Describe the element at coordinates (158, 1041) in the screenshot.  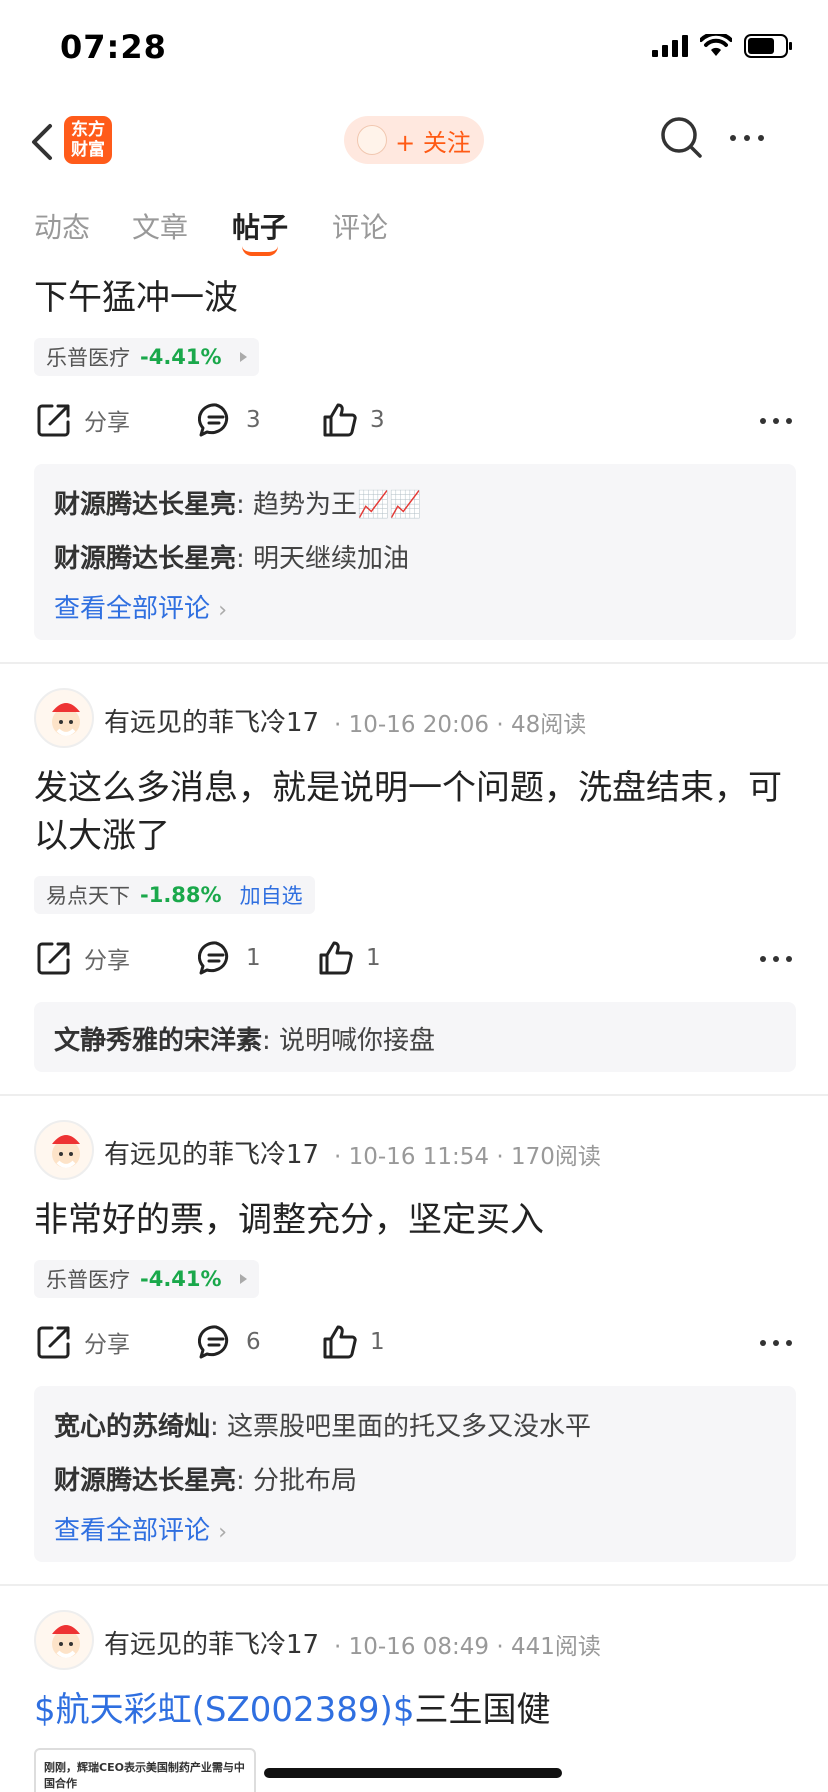
I see `comment-user: 文静秀雅的宋洋素` at that location.